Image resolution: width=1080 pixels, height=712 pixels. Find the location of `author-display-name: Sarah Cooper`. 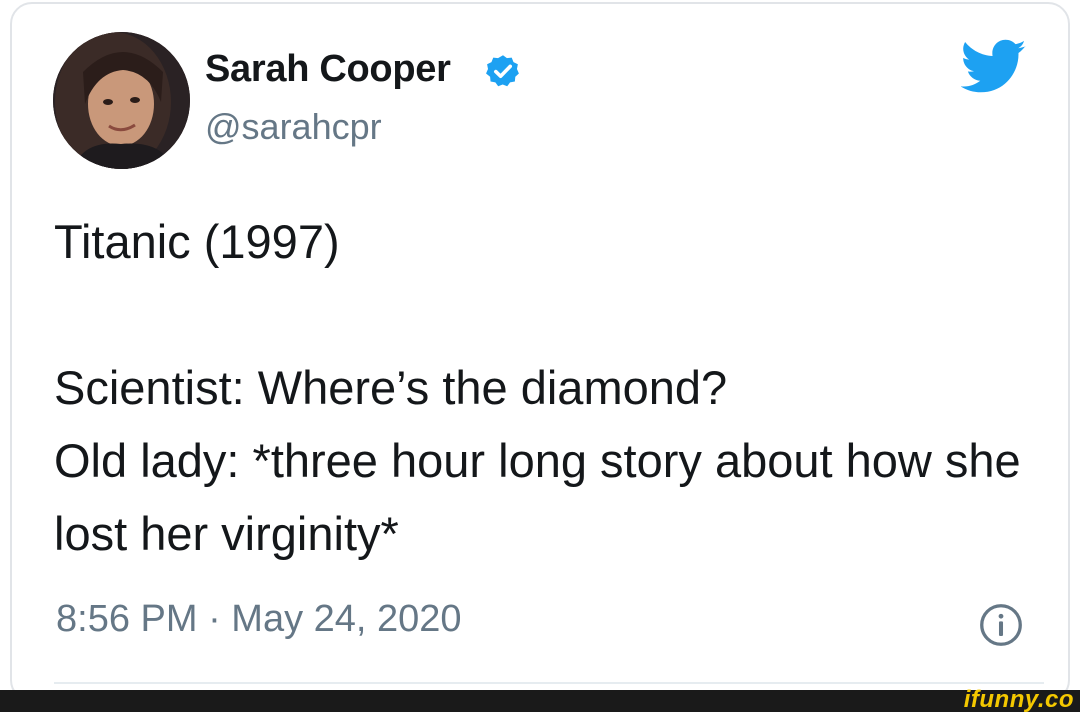

author-display-name: Sarah Cooper is located at coordinates (328, 69).